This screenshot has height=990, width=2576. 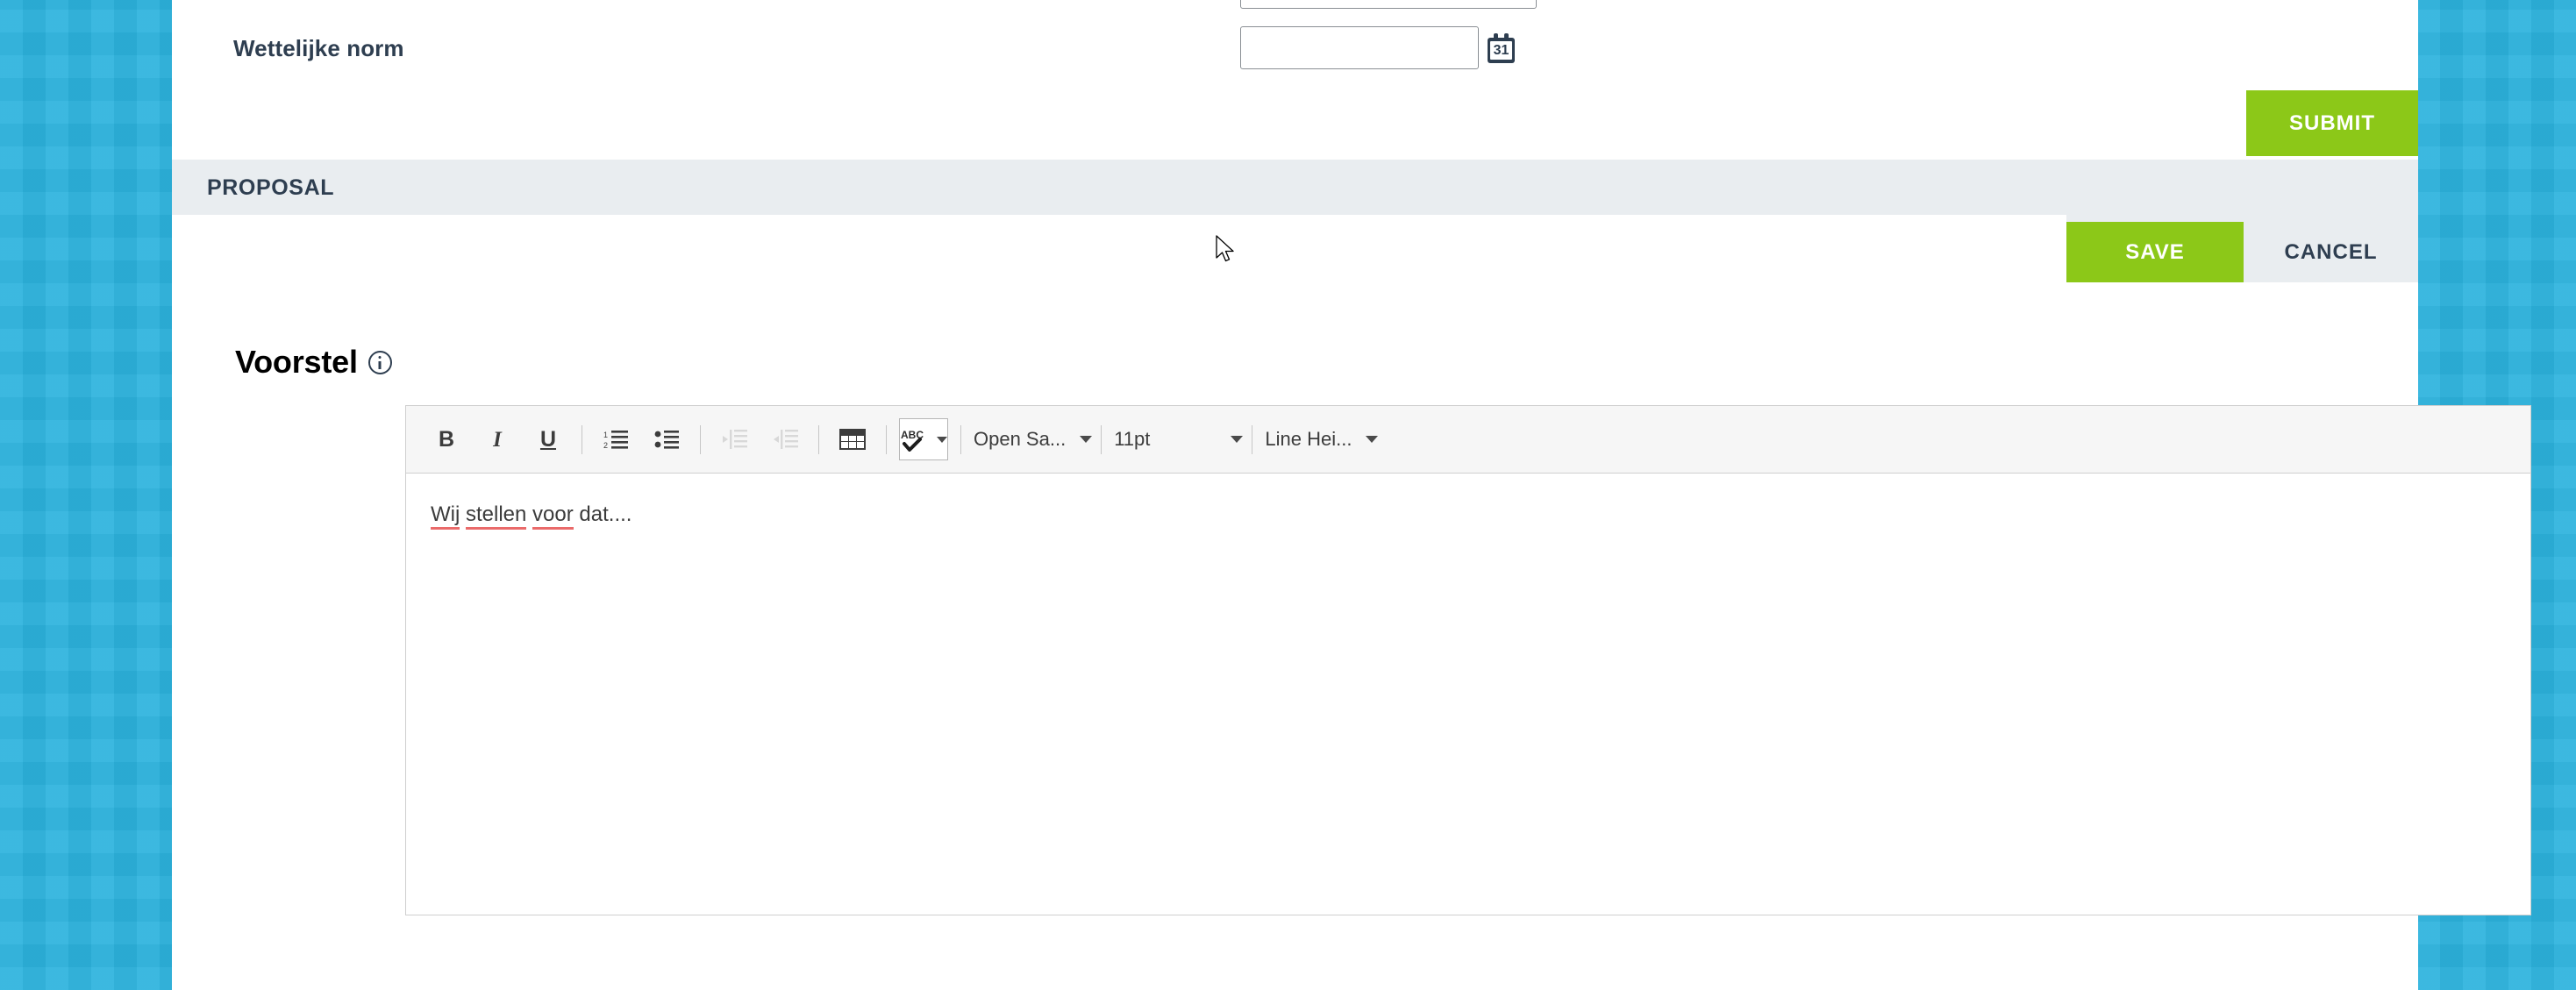 I want to click on action-bar: SAVE CANCEL, so click(x=1295, y=248).